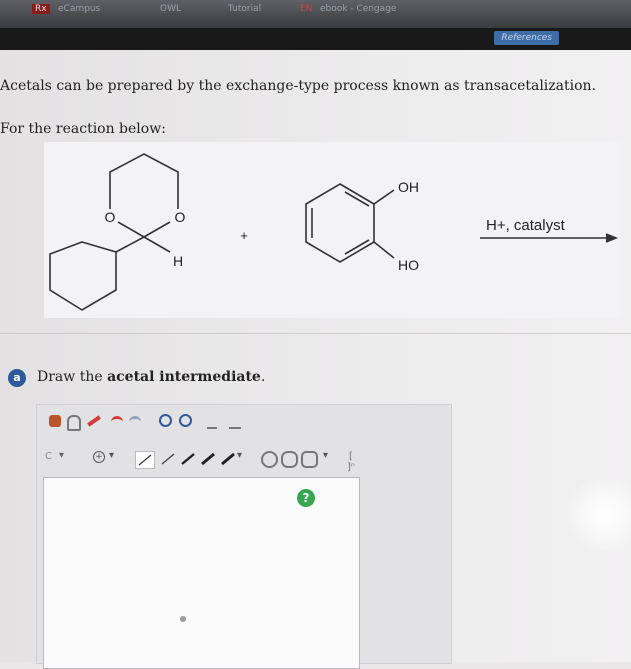  Describe the element at coordinates (180, 217) in the screenshot. I see `acetal-o-right: O` at that location.